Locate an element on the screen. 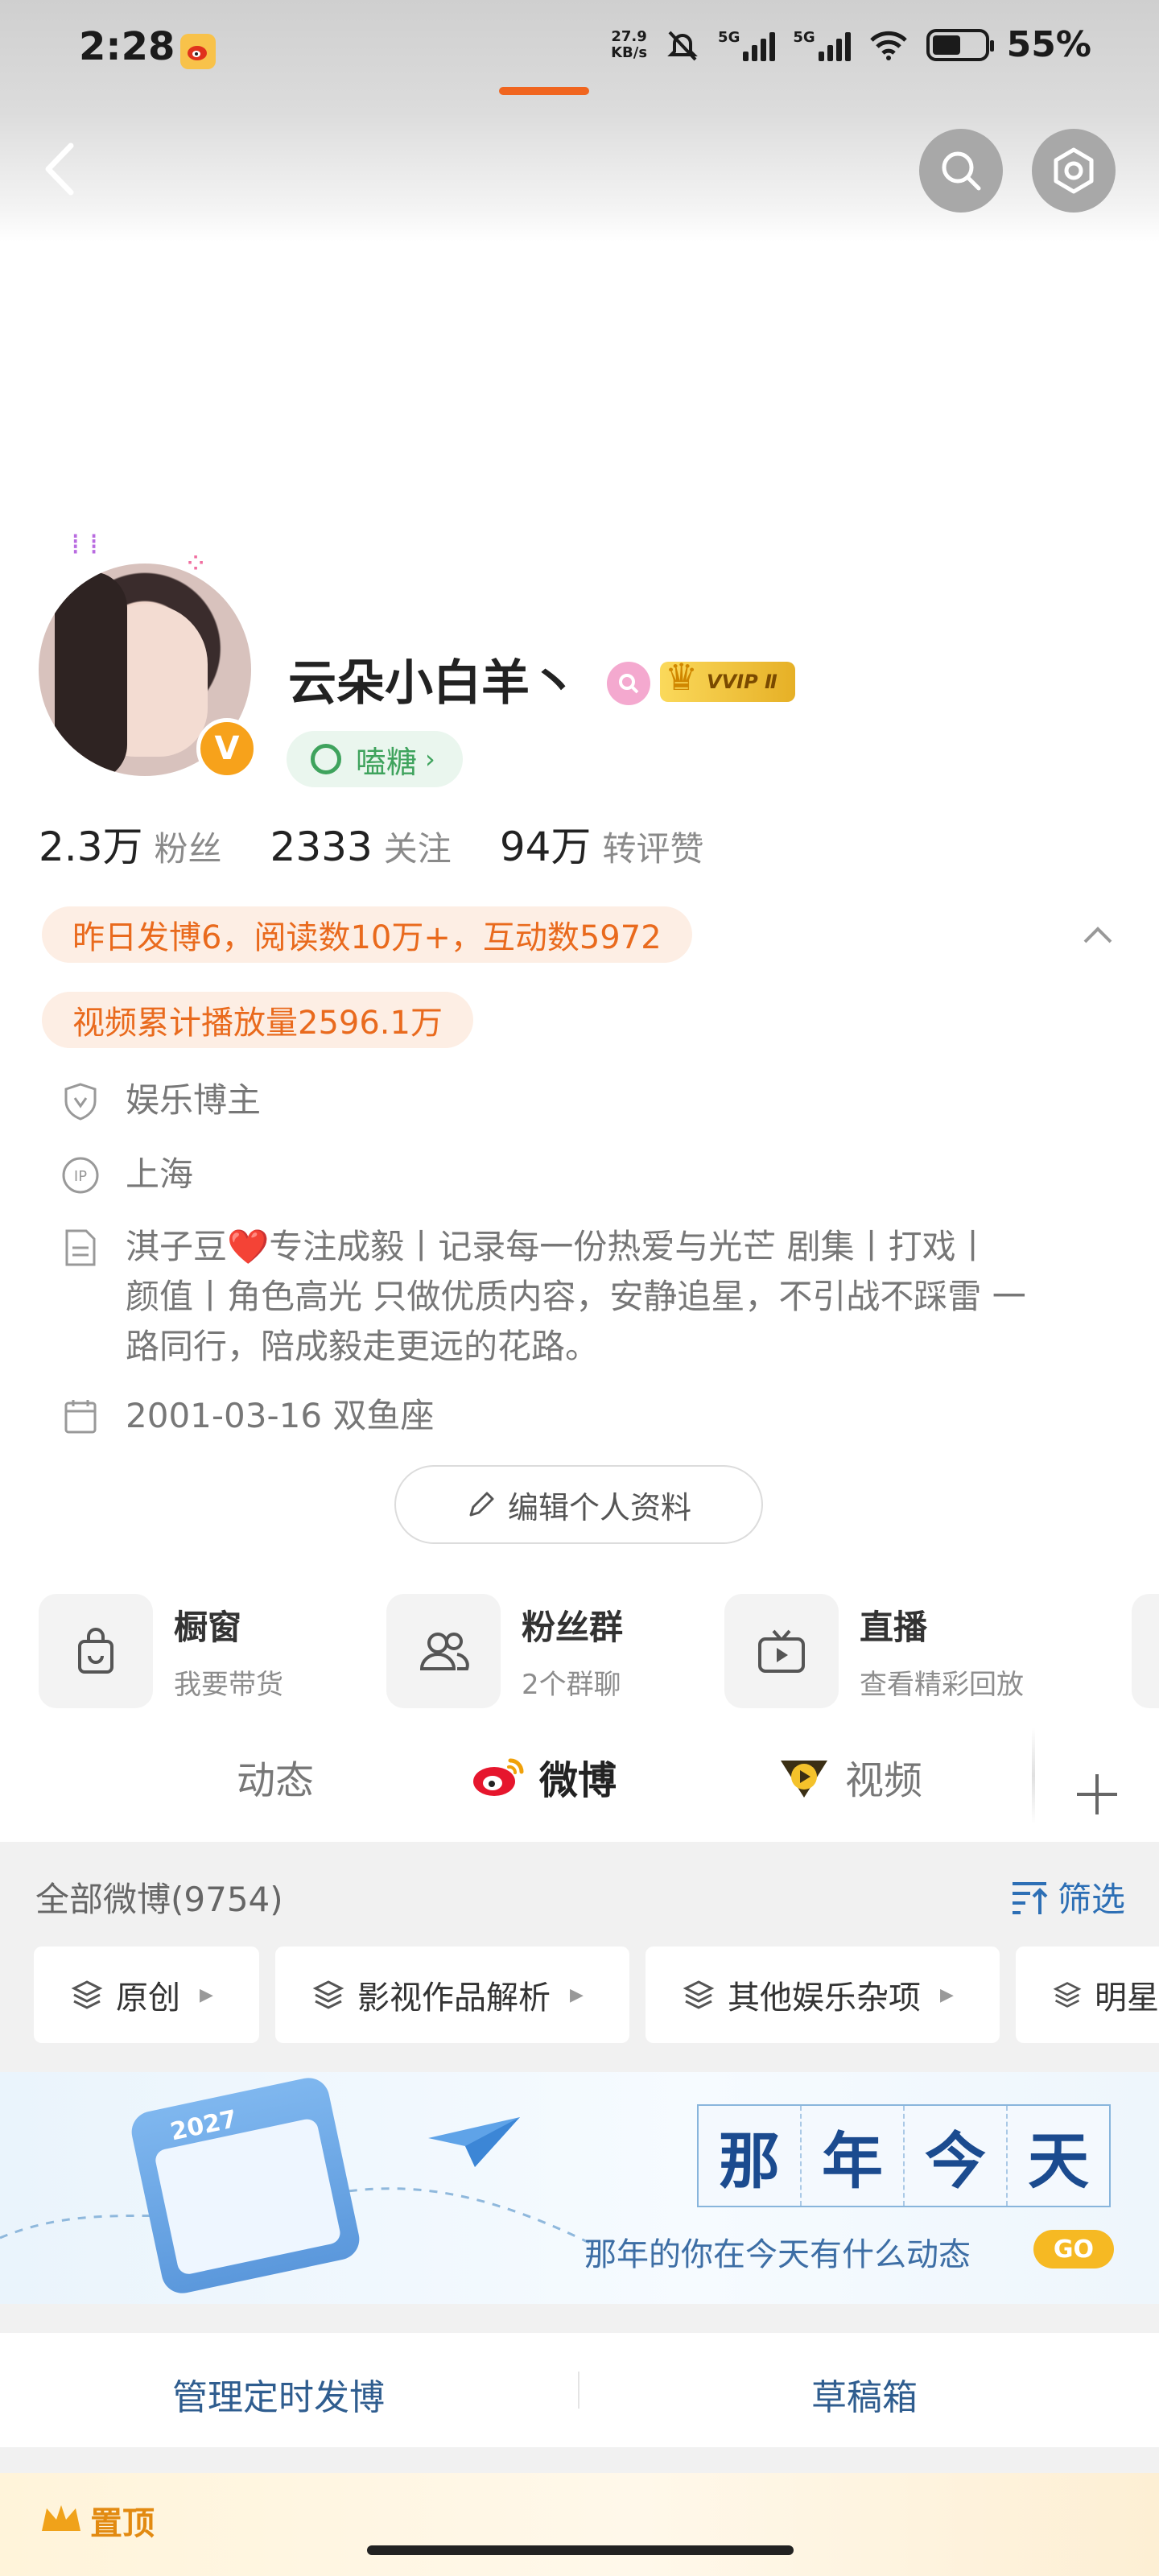 The height and width of the screenshot is (2576, 1159). sim1-signal: 5G is located at coordinates (747, 45).